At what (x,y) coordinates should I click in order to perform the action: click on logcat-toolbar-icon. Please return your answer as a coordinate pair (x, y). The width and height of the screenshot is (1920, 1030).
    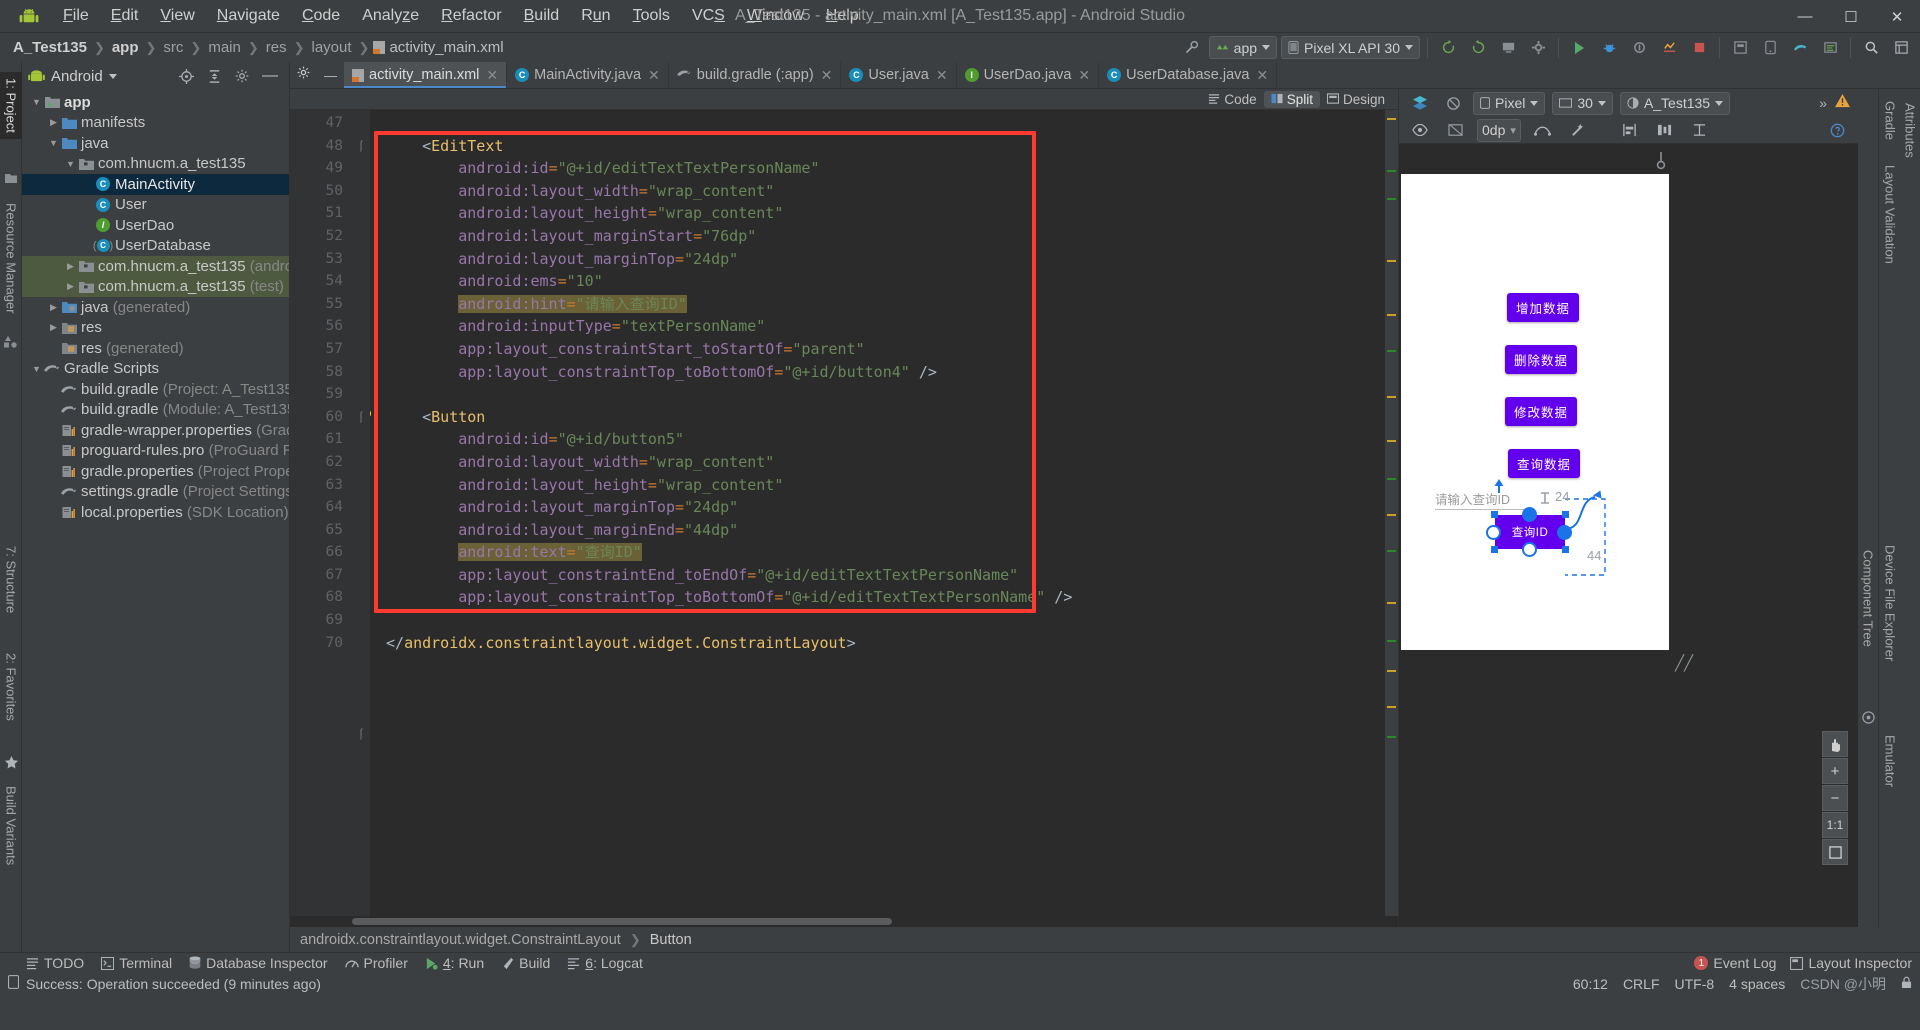
    Looking at the image, I should click on (1830, 48).